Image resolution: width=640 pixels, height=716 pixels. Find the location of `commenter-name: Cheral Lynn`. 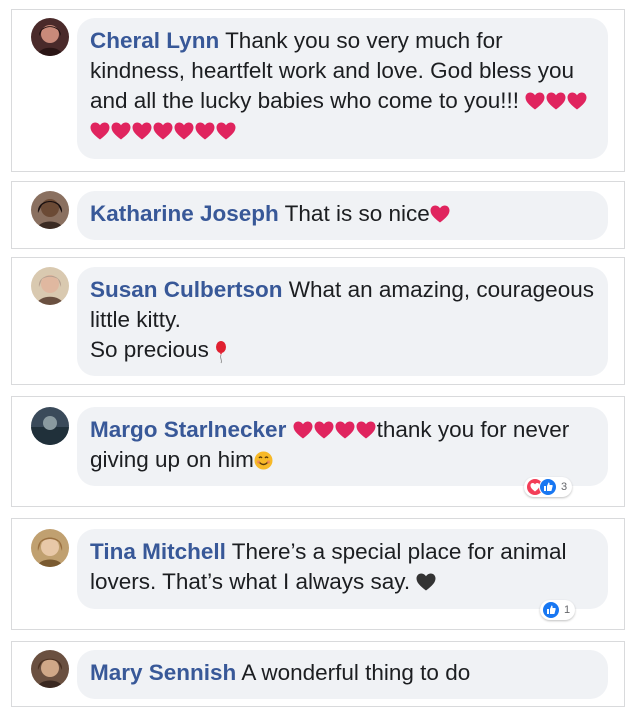

commenter-name: Cheral Lynn is located at coordinates (154, 40).